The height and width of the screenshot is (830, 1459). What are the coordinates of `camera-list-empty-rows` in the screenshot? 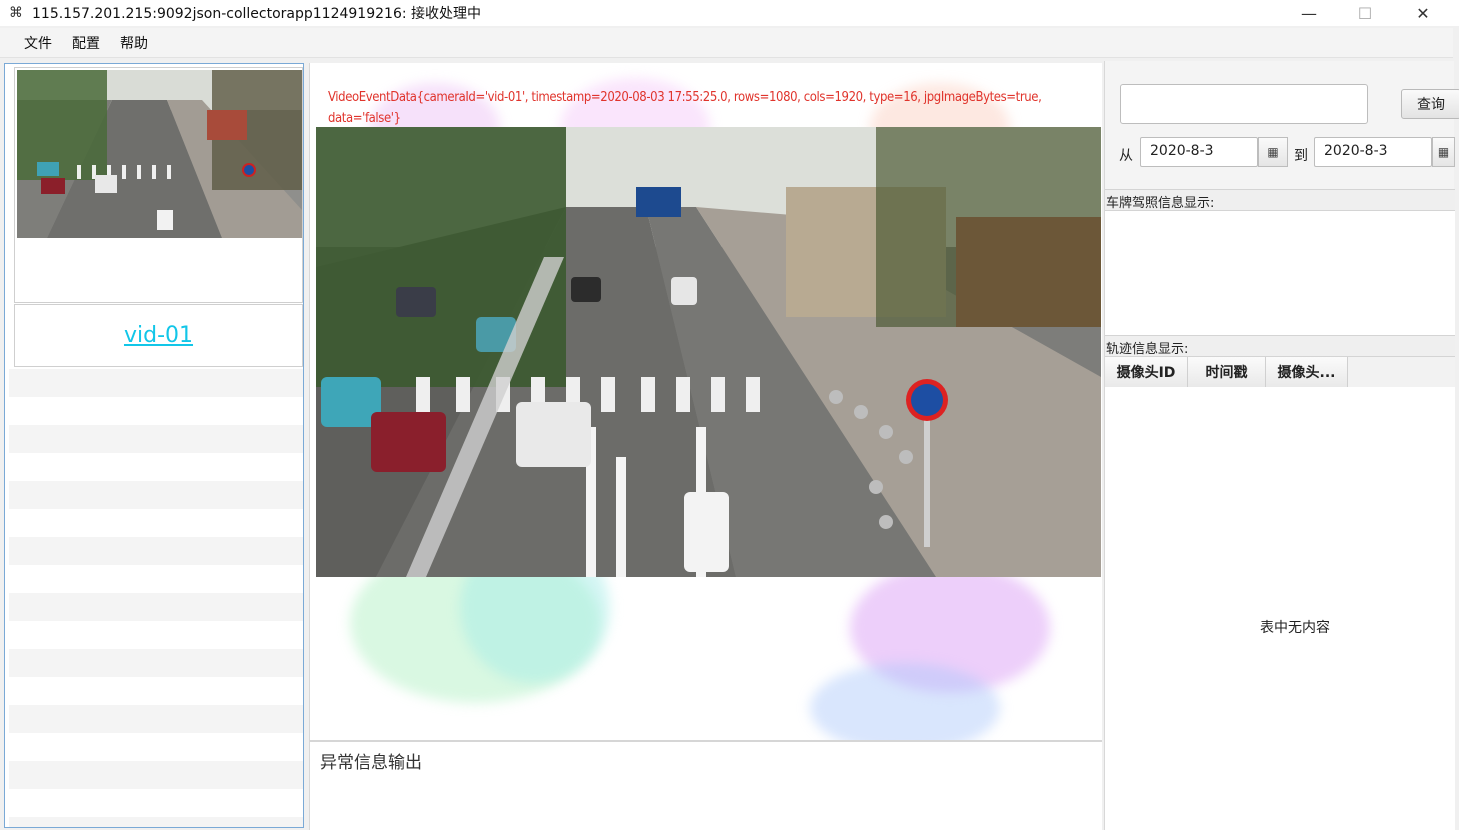 It's located at (156, 598).